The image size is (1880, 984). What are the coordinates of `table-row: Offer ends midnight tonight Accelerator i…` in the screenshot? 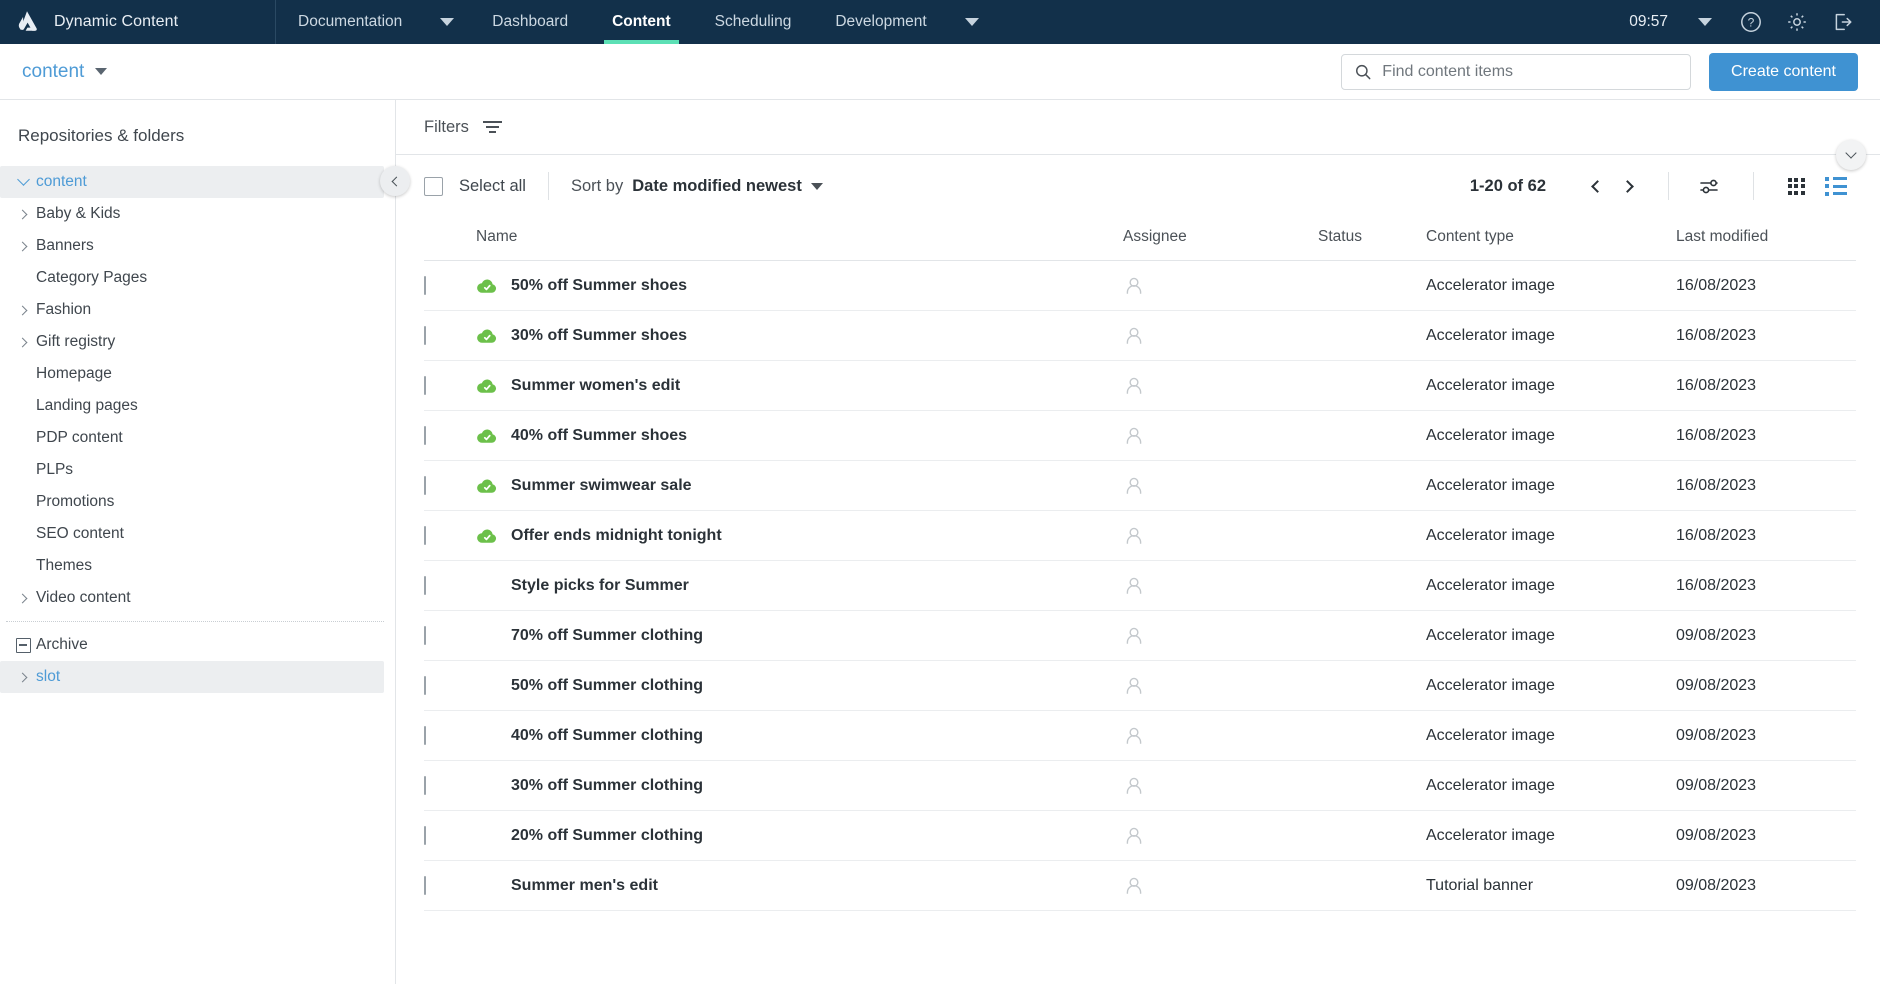 It's located at (1140, 535).